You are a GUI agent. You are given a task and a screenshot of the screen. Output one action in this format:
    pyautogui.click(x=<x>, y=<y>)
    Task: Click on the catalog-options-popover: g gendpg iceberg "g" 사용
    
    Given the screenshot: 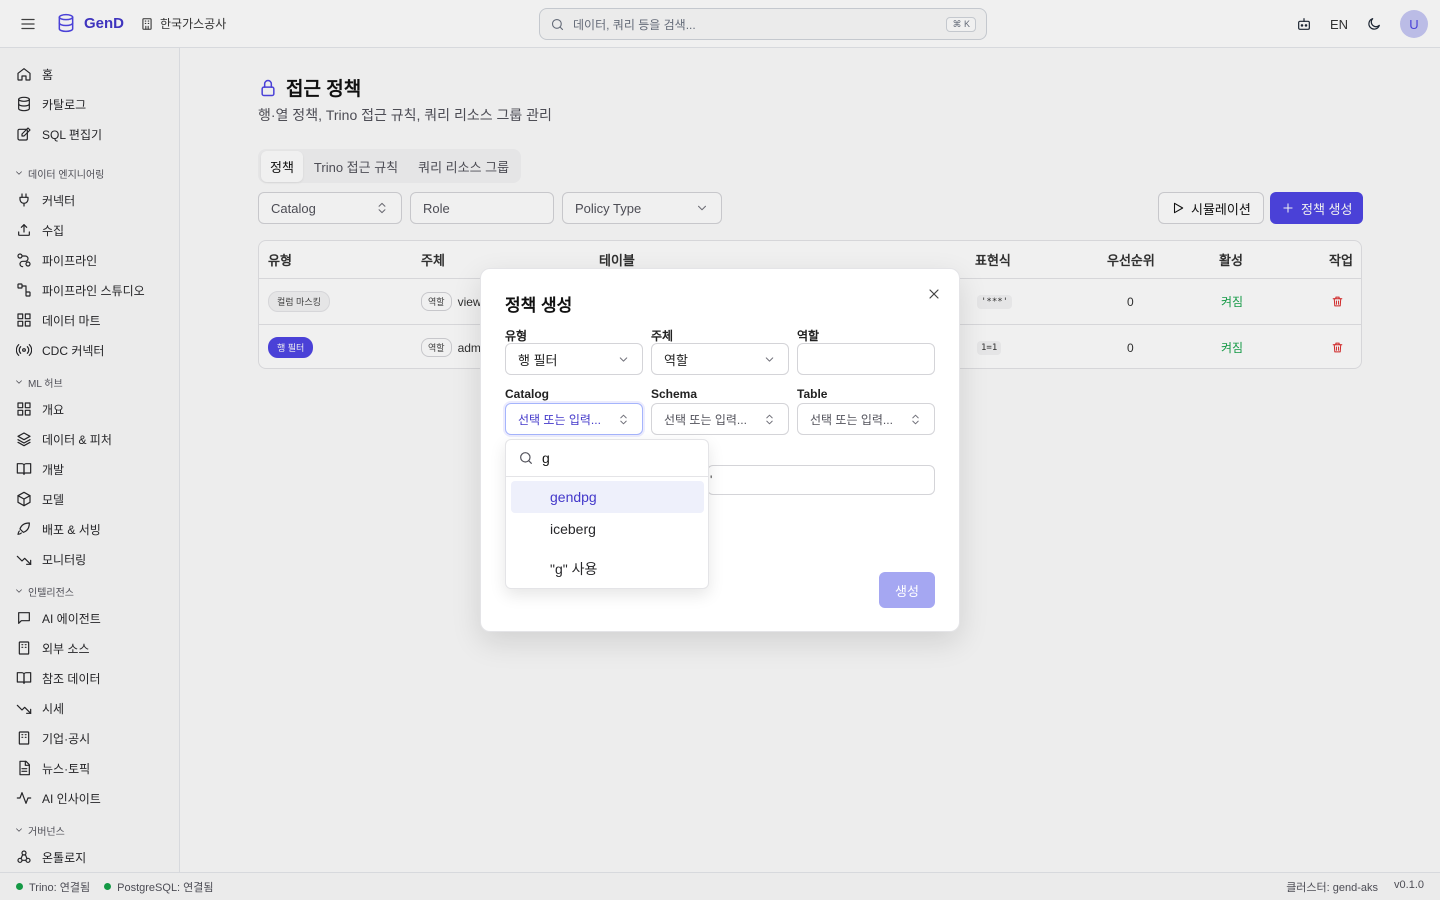 What is the action you would take?
    pyautogui.click(x=607, y=514)
    